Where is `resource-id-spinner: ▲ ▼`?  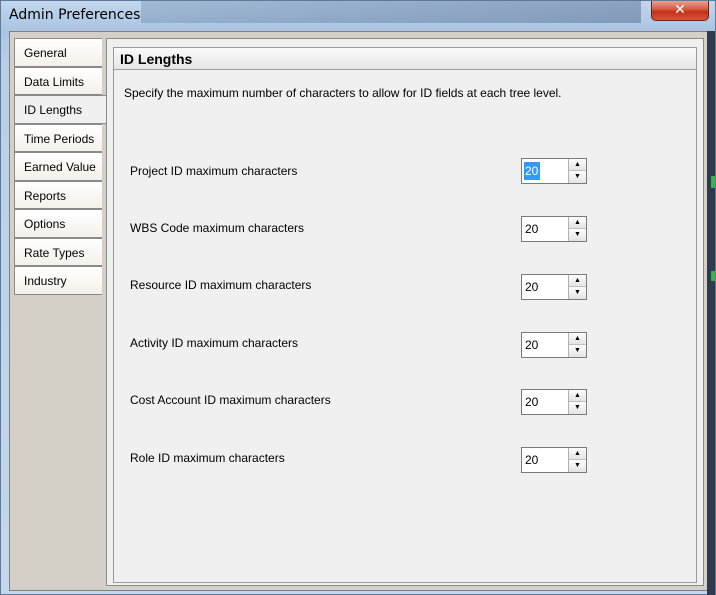
resource-id-spinner: ▲ ▼ is located at coordinates (554, 287).